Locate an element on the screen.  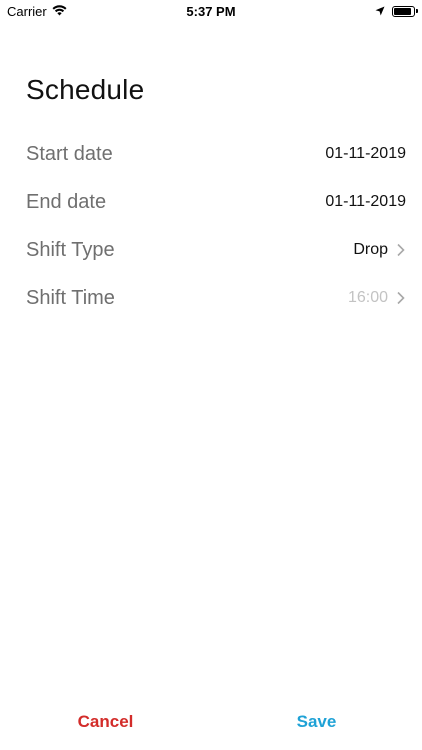
start-date-value-wrap: 01-11-2019 is located at coordinates (365, 154).